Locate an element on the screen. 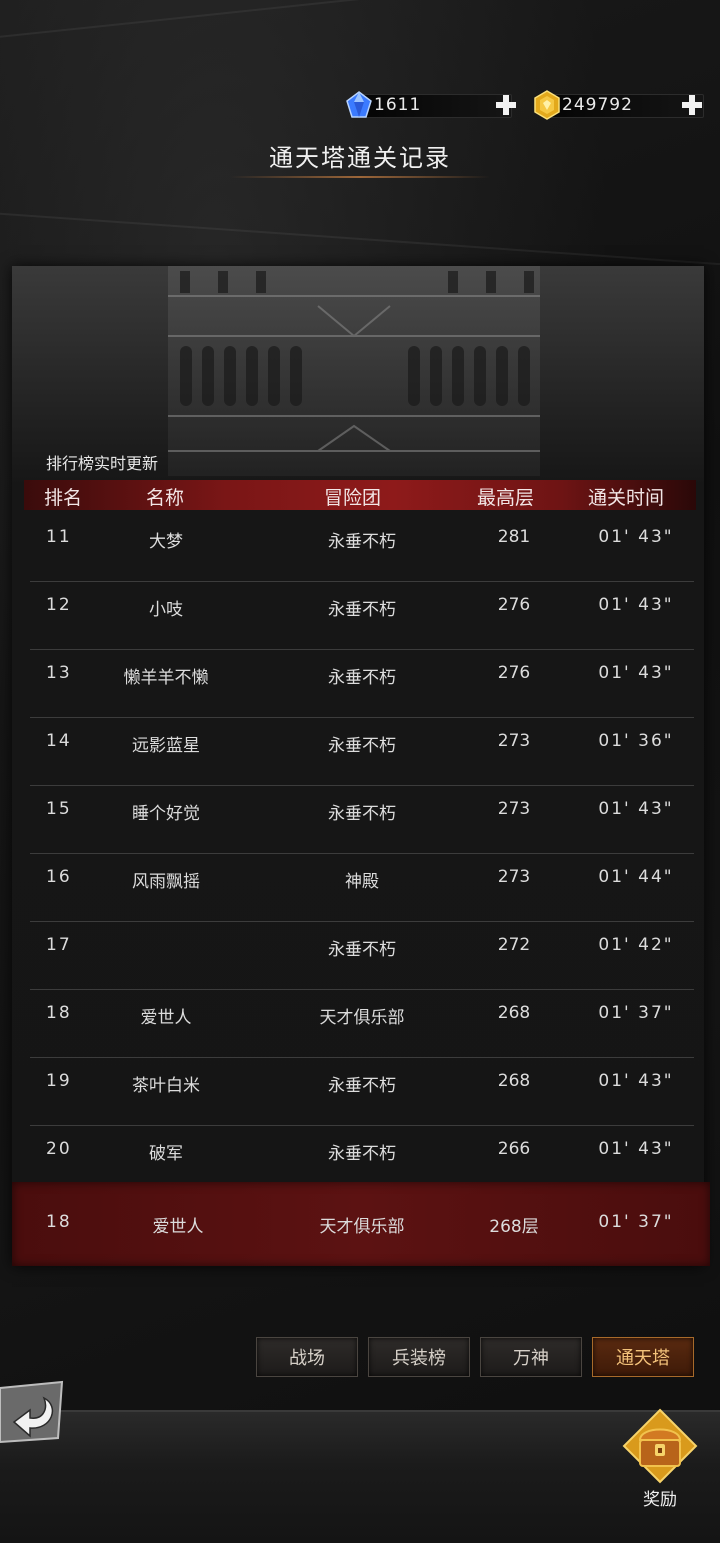  table-row: 19 茶叶白米 永垂不朽 268 01' 43" is located at coordinates (362, 1092).